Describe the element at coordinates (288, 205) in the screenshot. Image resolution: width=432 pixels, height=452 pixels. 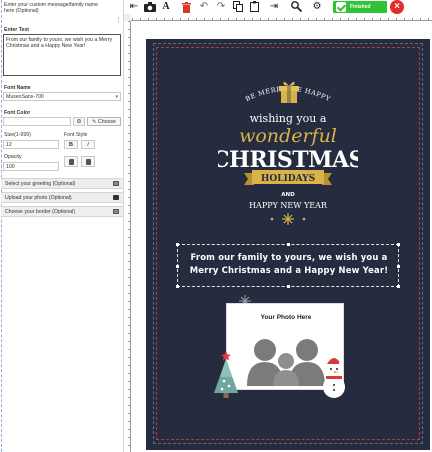
I see `greeting-line7: HAPPY NEW YEAR` at that location.